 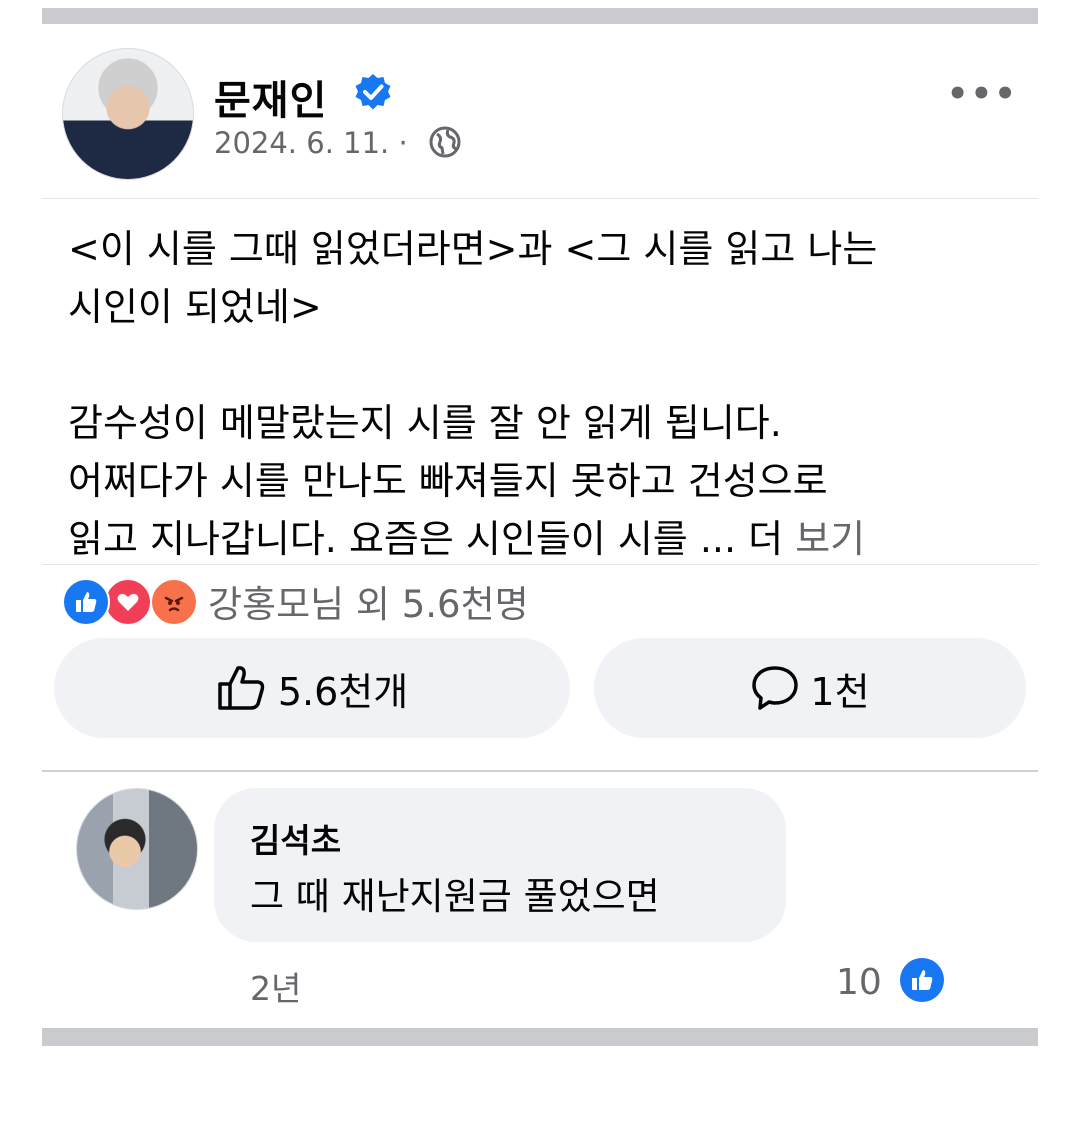 I want to click on see-more-link: 보기, so click(x=830, y=539).